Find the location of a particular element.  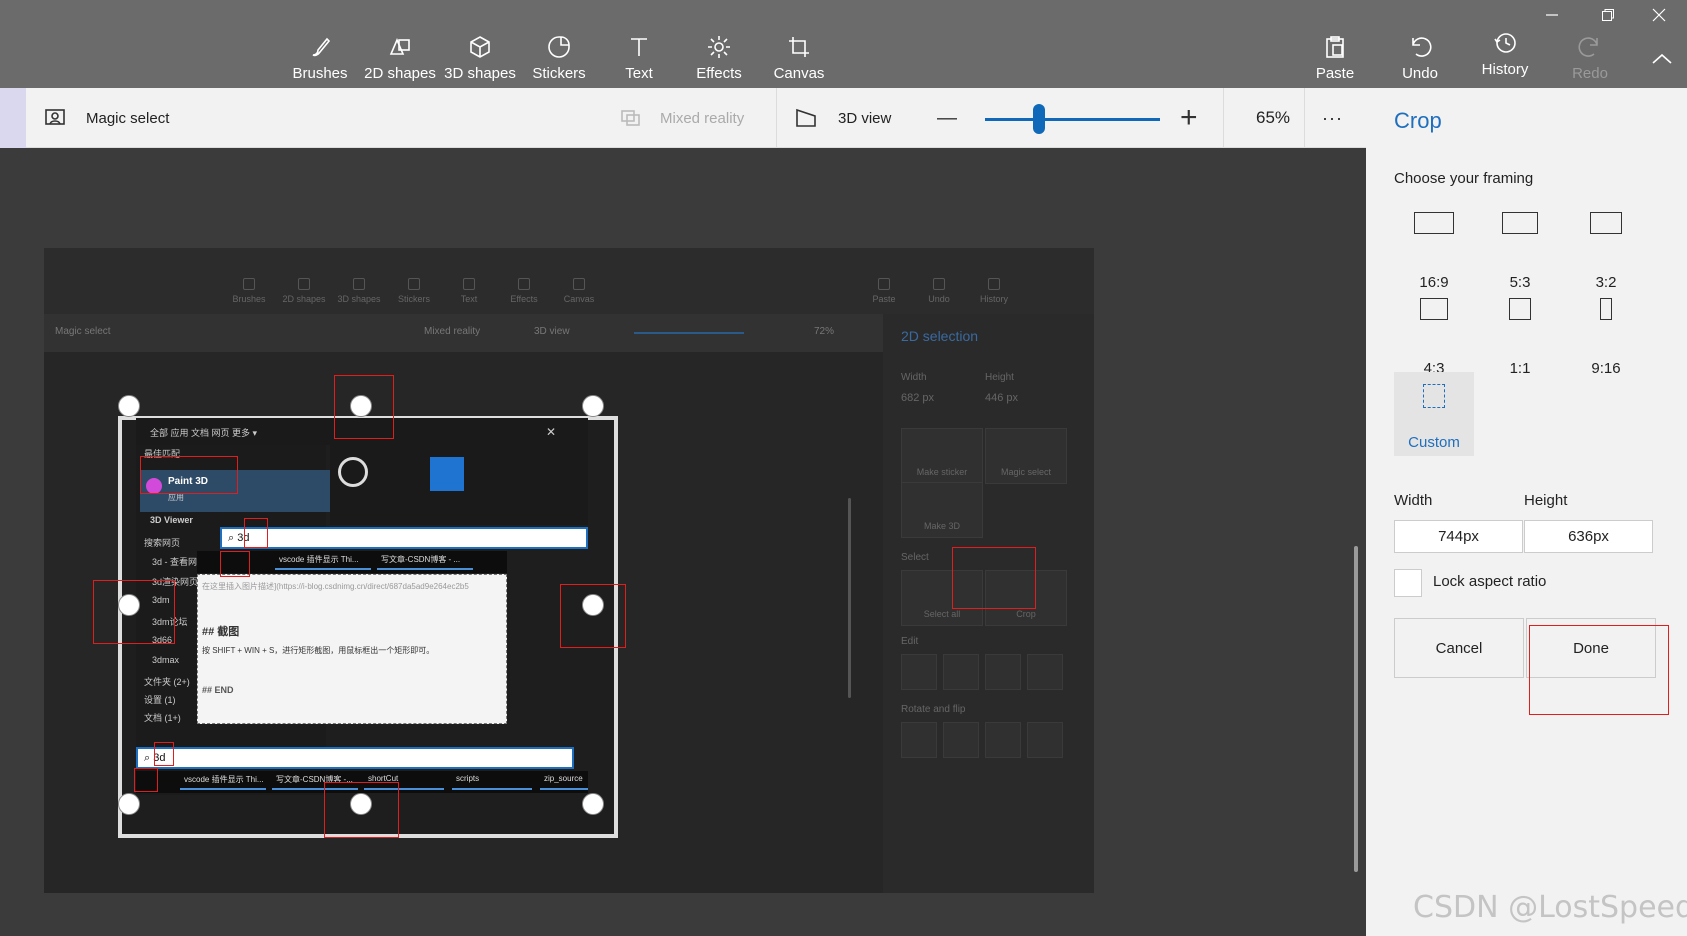

crop-handle-top-left is located at coordinates (129, 406).